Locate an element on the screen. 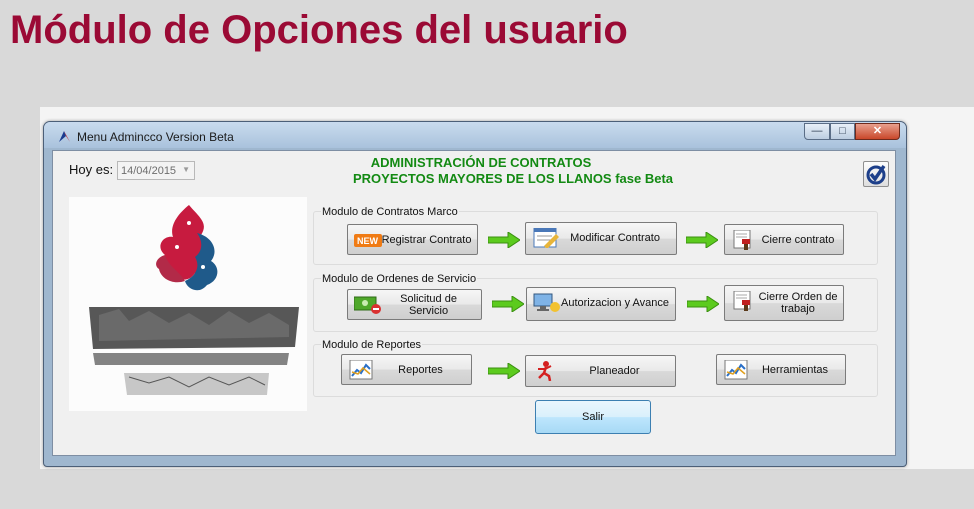 The height and width of the screenshot is (509, 974). computer-authorize-icon is located at coordinates (546, 302).